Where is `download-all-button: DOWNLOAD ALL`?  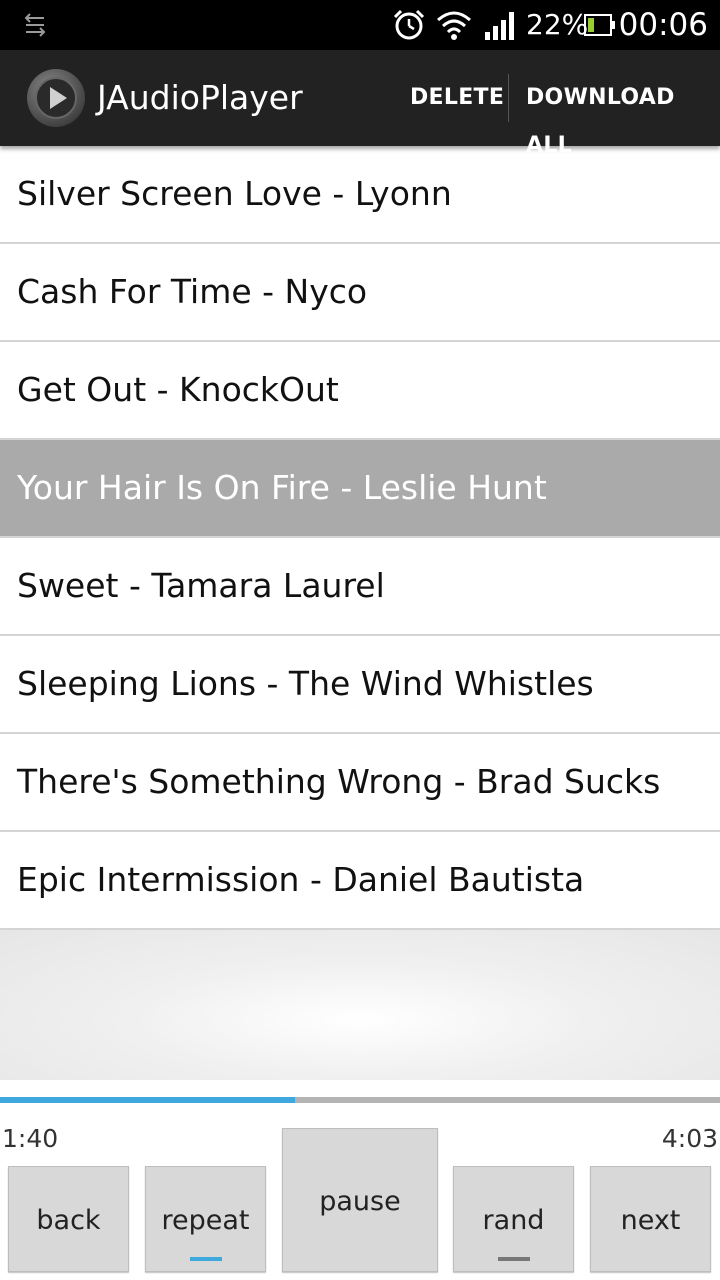 download-all-button: DOWNLOAD ALL is located at coordinates (623, 116).